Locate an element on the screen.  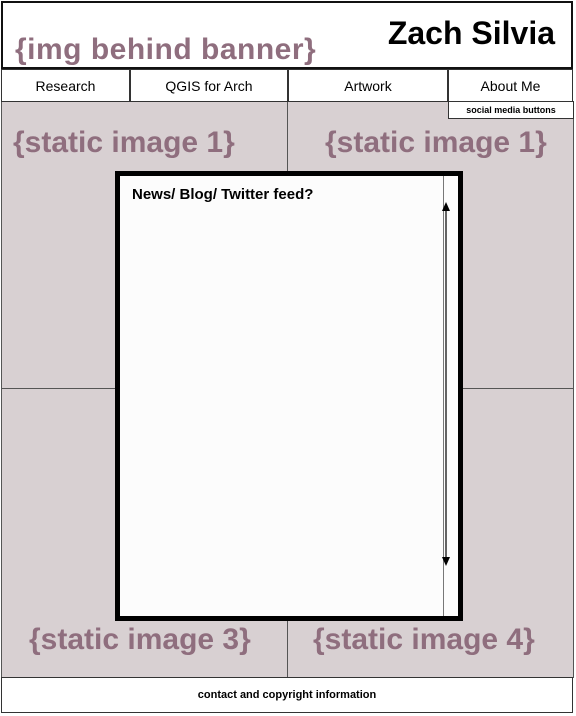
nav-item-artwork: Artwork is located at coordinates (368, 85).